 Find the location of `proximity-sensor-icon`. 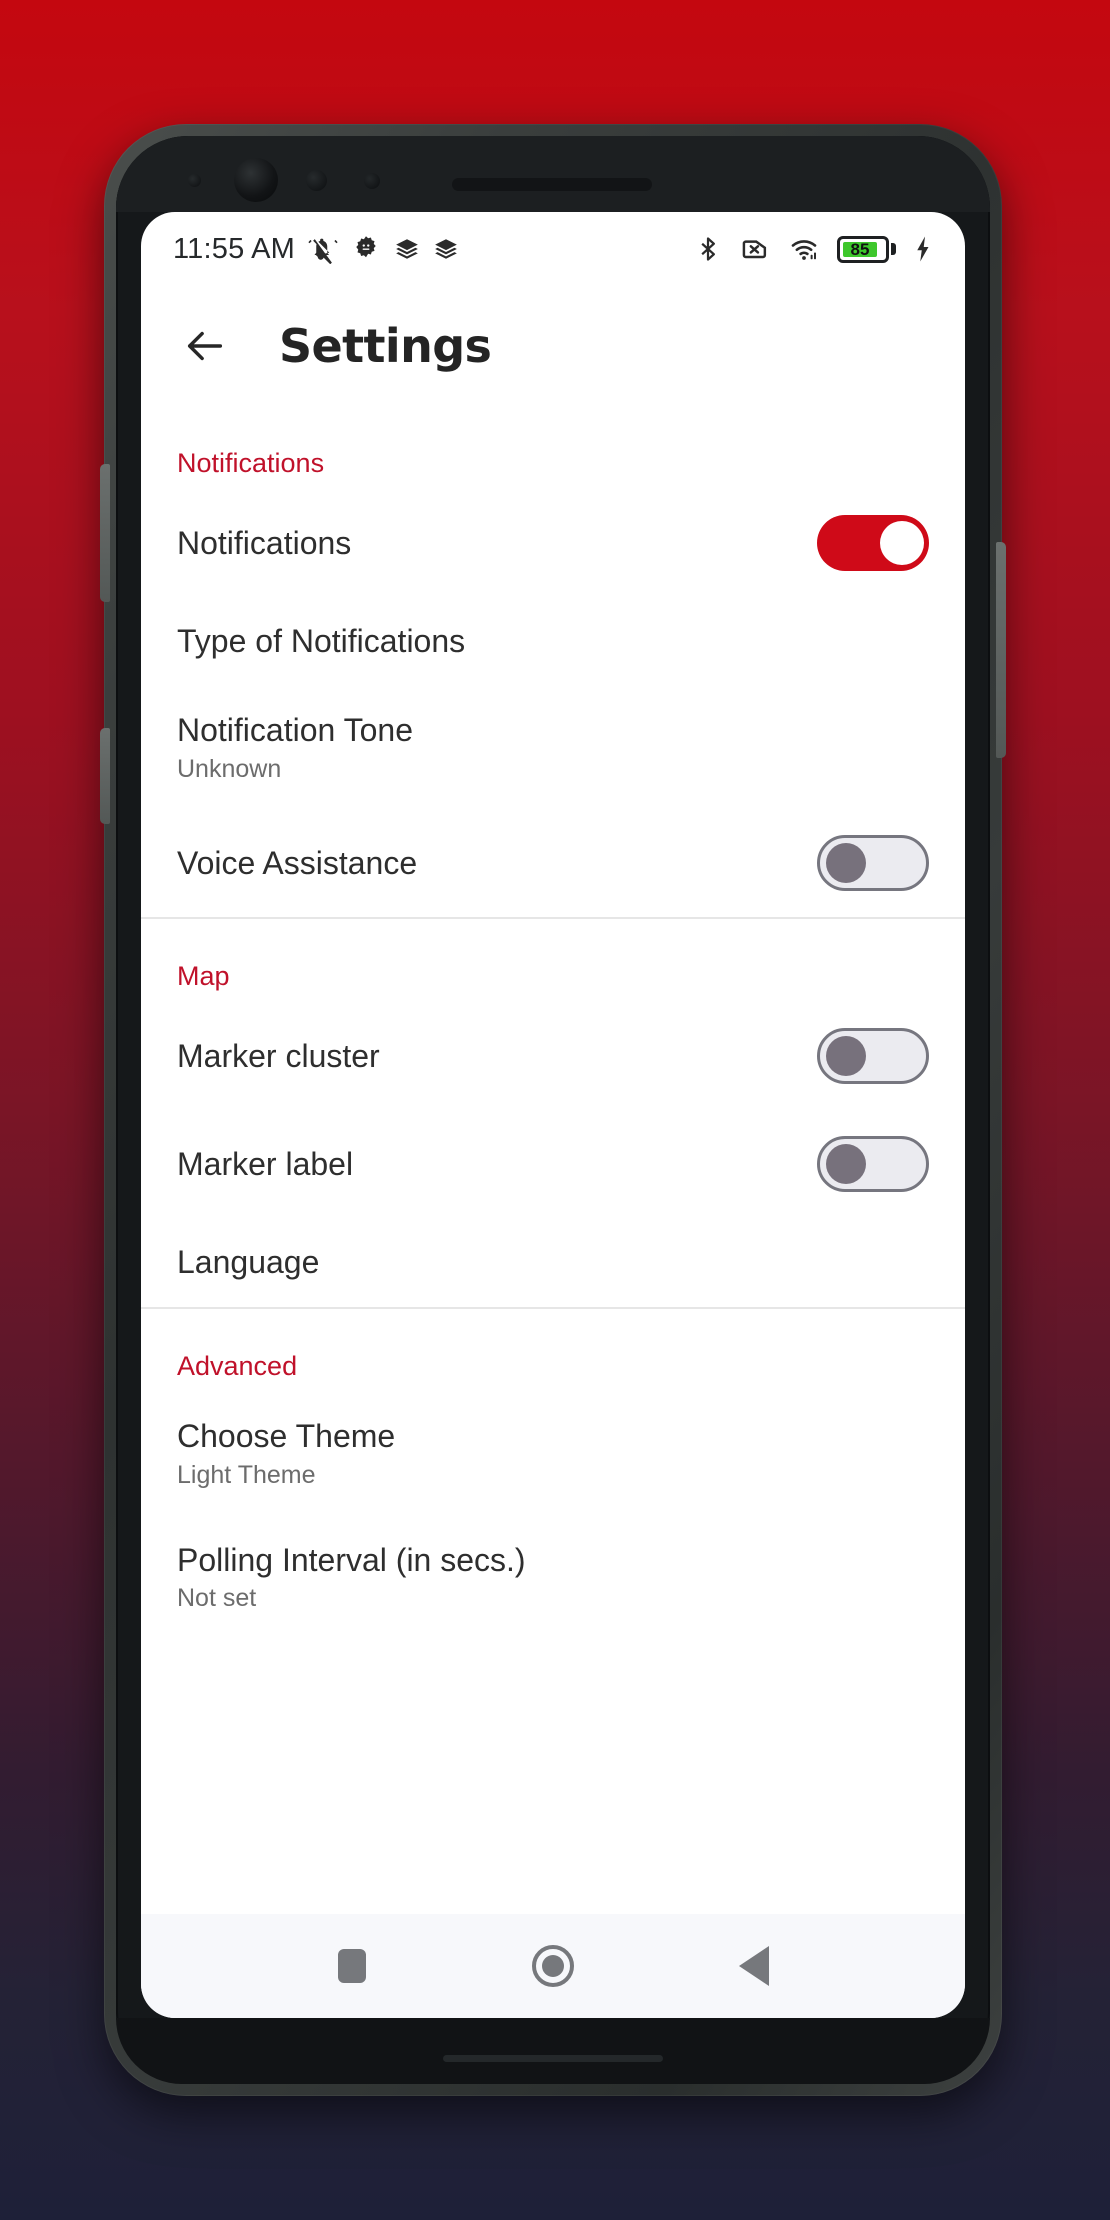

proximity-sensor-icon is located at coordinates (316, 180).